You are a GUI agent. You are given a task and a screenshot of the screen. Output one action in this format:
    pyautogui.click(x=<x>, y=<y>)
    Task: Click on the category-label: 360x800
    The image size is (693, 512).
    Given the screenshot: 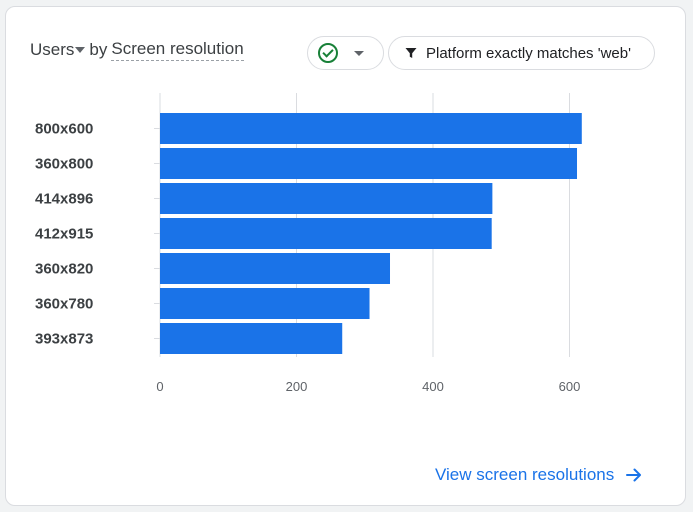 What is the action you would take?
    pyautogui.click(x=64, y=164)
    